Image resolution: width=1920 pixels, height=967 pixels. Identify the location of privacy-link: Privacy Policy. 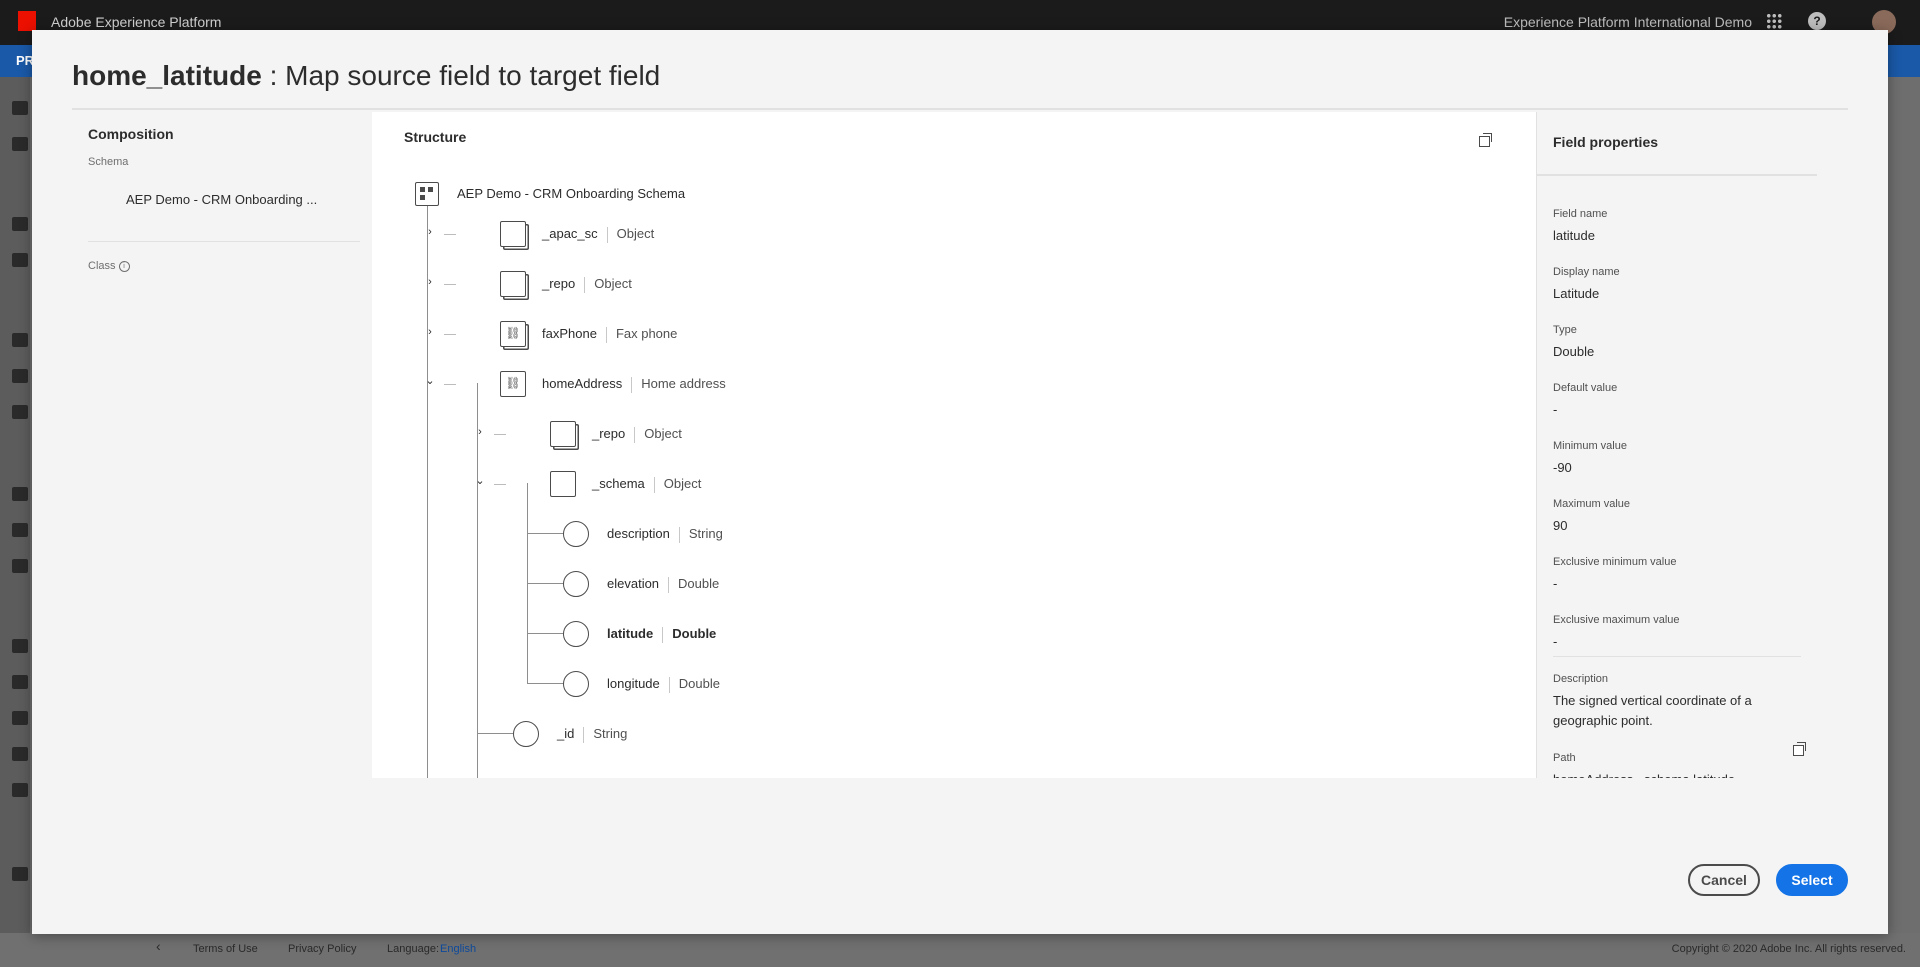
(322, 949).